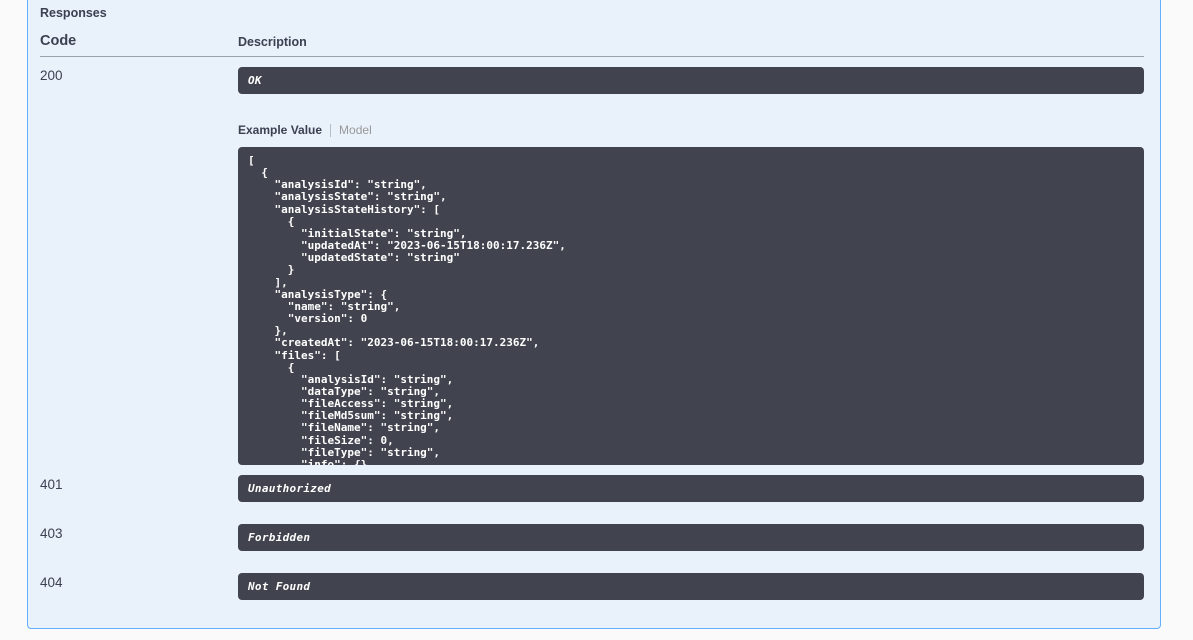  Describe the element at coordinates (279, 586) in the screenshot. I see `response-description-404-text: Not Found` at that location.